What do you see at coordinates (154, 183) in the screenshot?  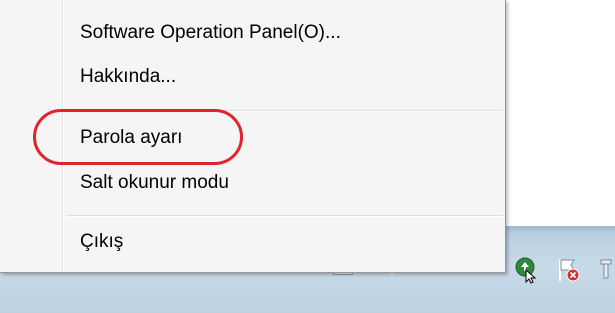 I see `menu-item-read-only-mode: Salt okunur modu` at bounding box center [154, 183].